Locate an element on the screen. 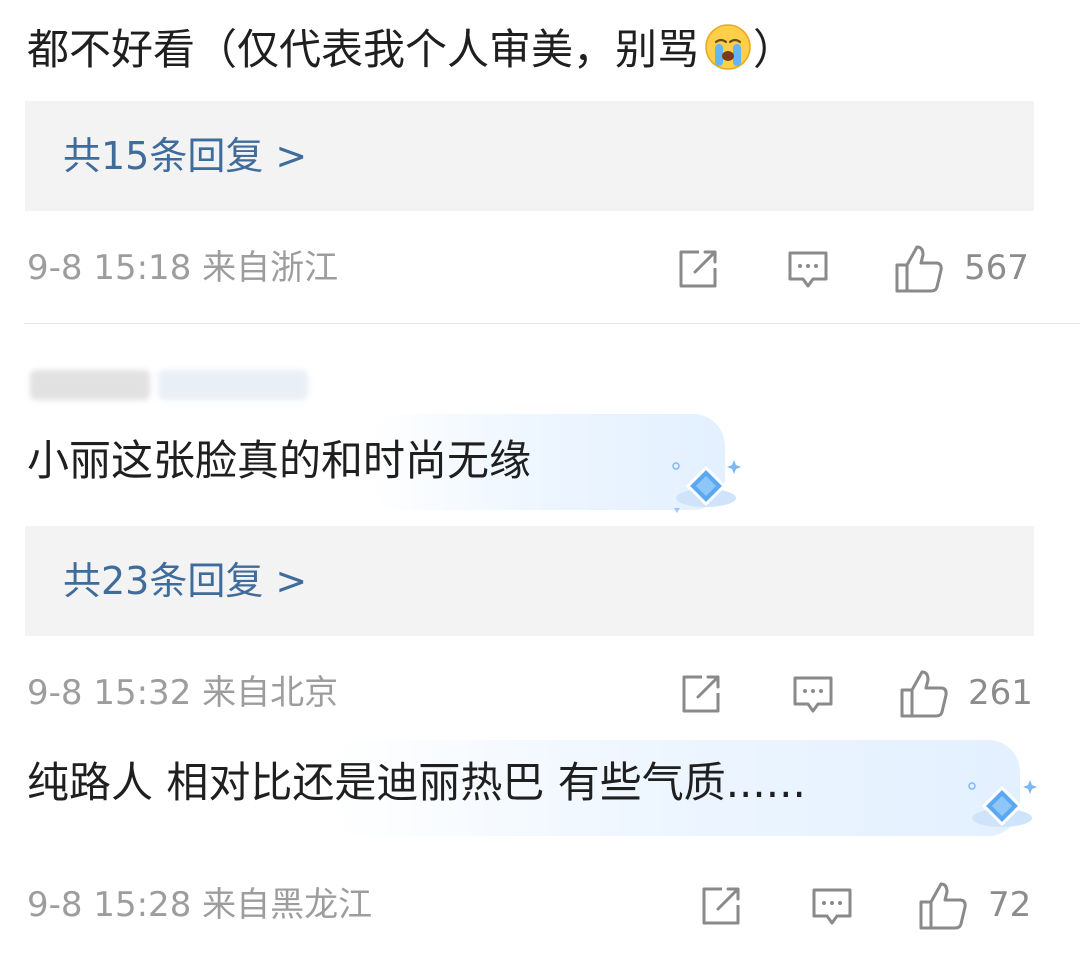 The width and height of the screenshot is (1080, 973). replies-label: 共15条回复 > is located at coordinates (185, 156).